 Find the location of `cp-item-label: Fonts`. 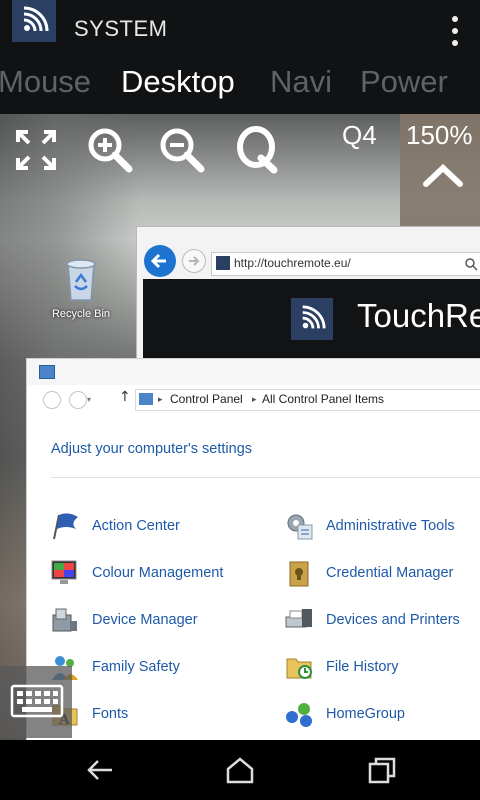

cp-item-label: Fonts is located at coordinates (110, 714).